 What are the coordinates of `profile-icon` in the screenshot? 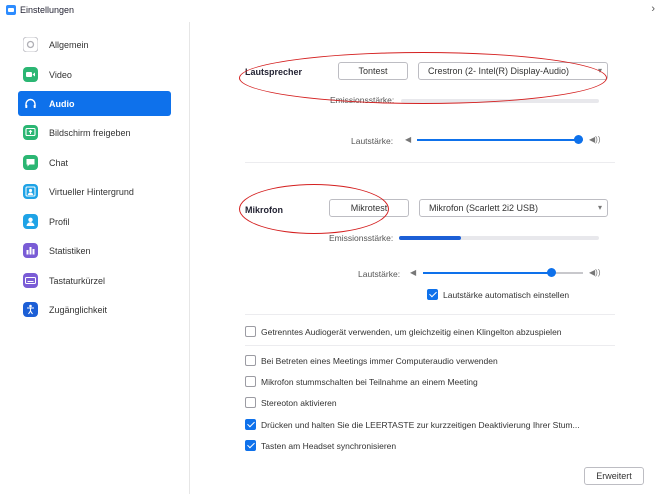 It's located at (30, 221).